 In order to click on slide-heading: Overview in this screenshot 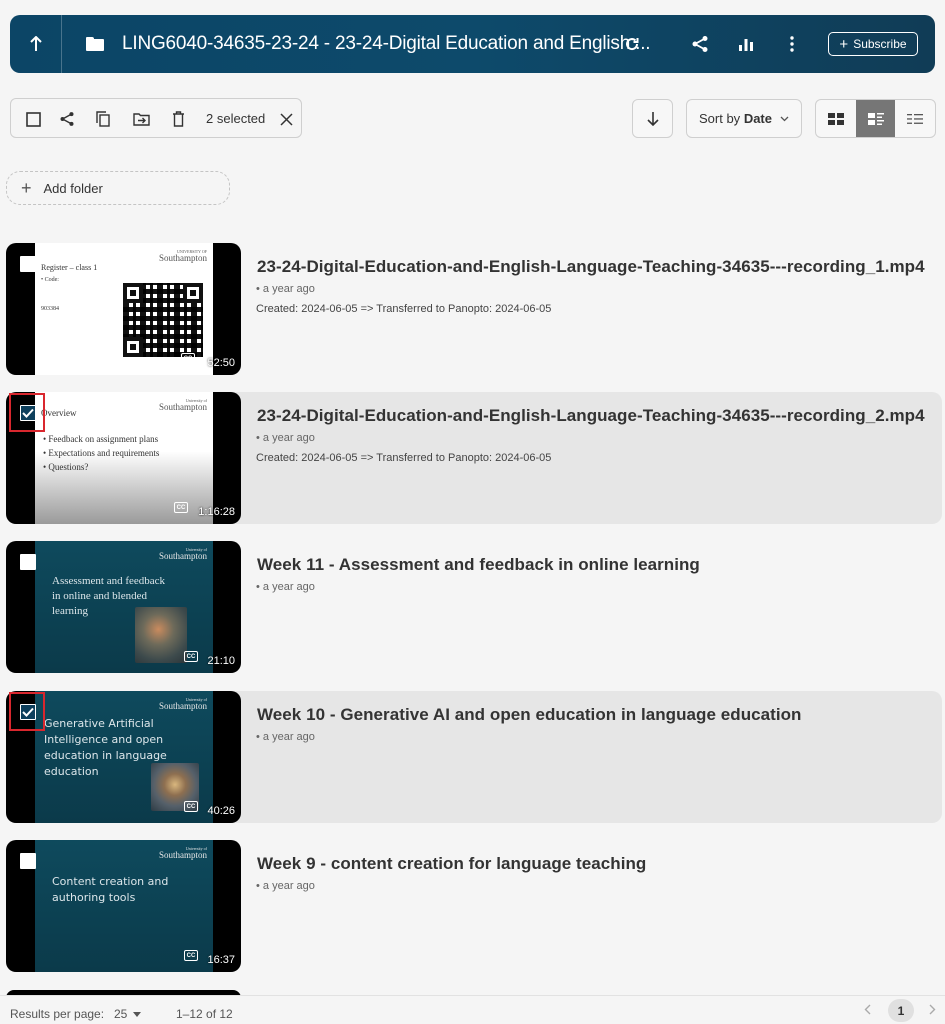, I will do `click(59, 413)`.